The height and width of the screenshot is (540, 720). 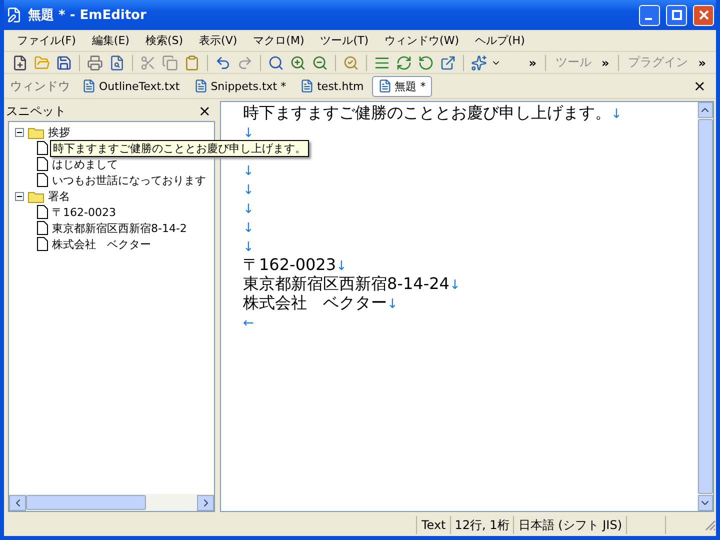 What do you see at coordinates (59, 132) in the screenshot?
I see `tree-item: 挨拶` at bounding box center [59, 132].